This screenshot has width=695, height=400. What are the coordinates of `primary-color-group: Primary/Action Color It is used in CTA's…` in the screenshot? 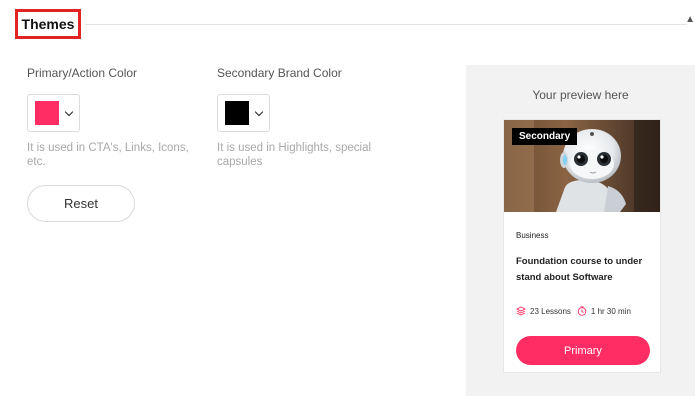 It's located at (117, 117).